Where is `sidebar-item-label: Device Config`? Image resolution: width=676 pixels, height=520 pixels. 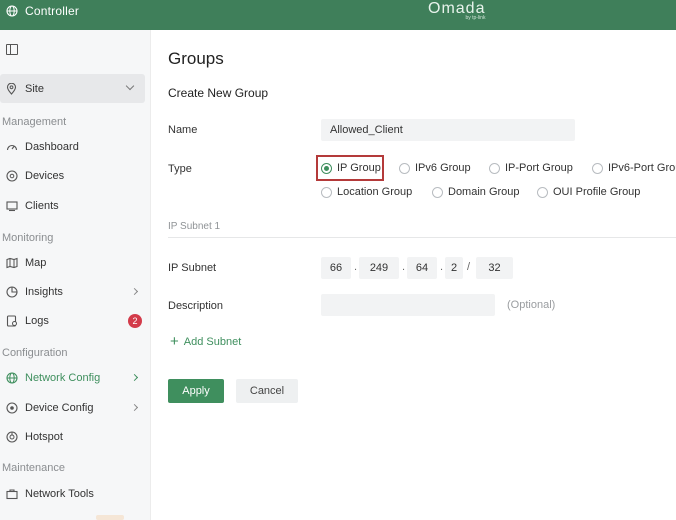 sidebar-item-label: Device Config is located at coordinates (59, 408).